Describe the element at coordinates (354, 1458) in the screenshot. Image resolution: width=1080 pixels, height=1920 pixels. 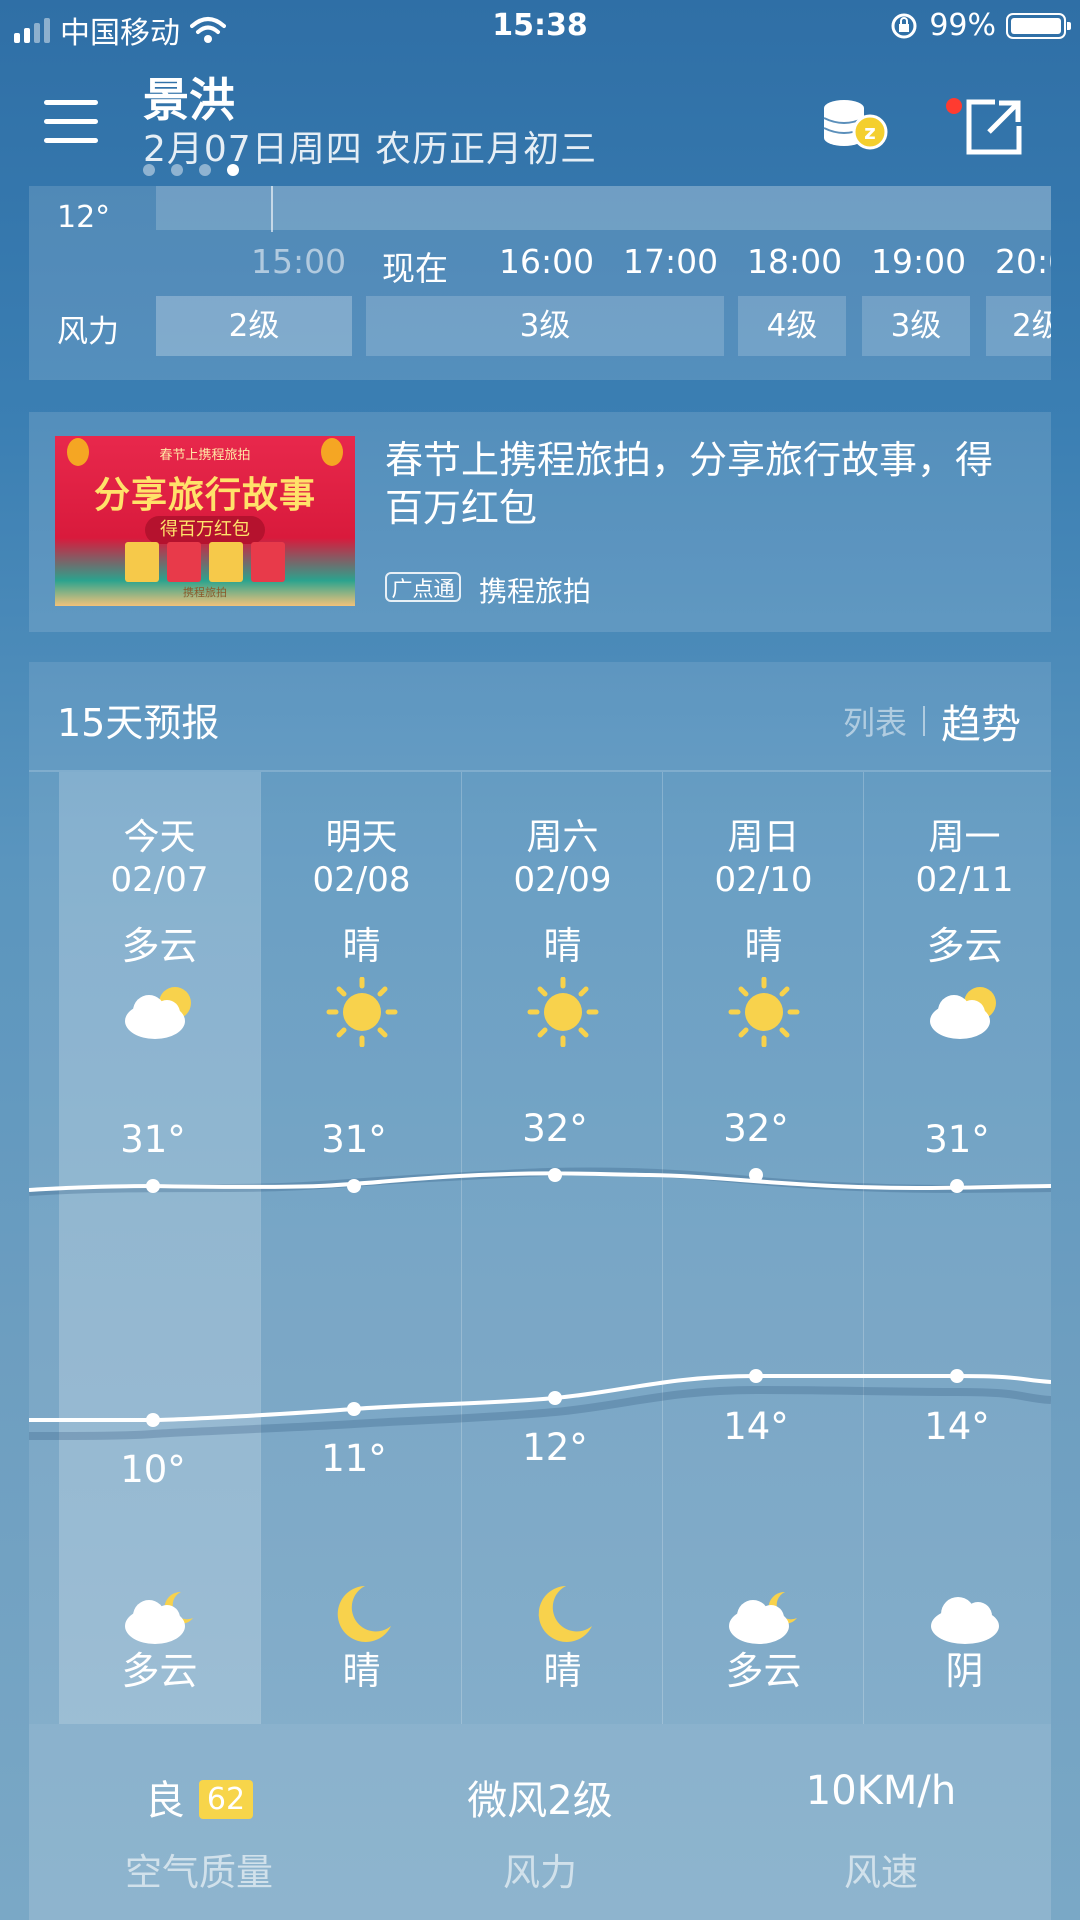
I see `low-temp-label: 11°` at that location.